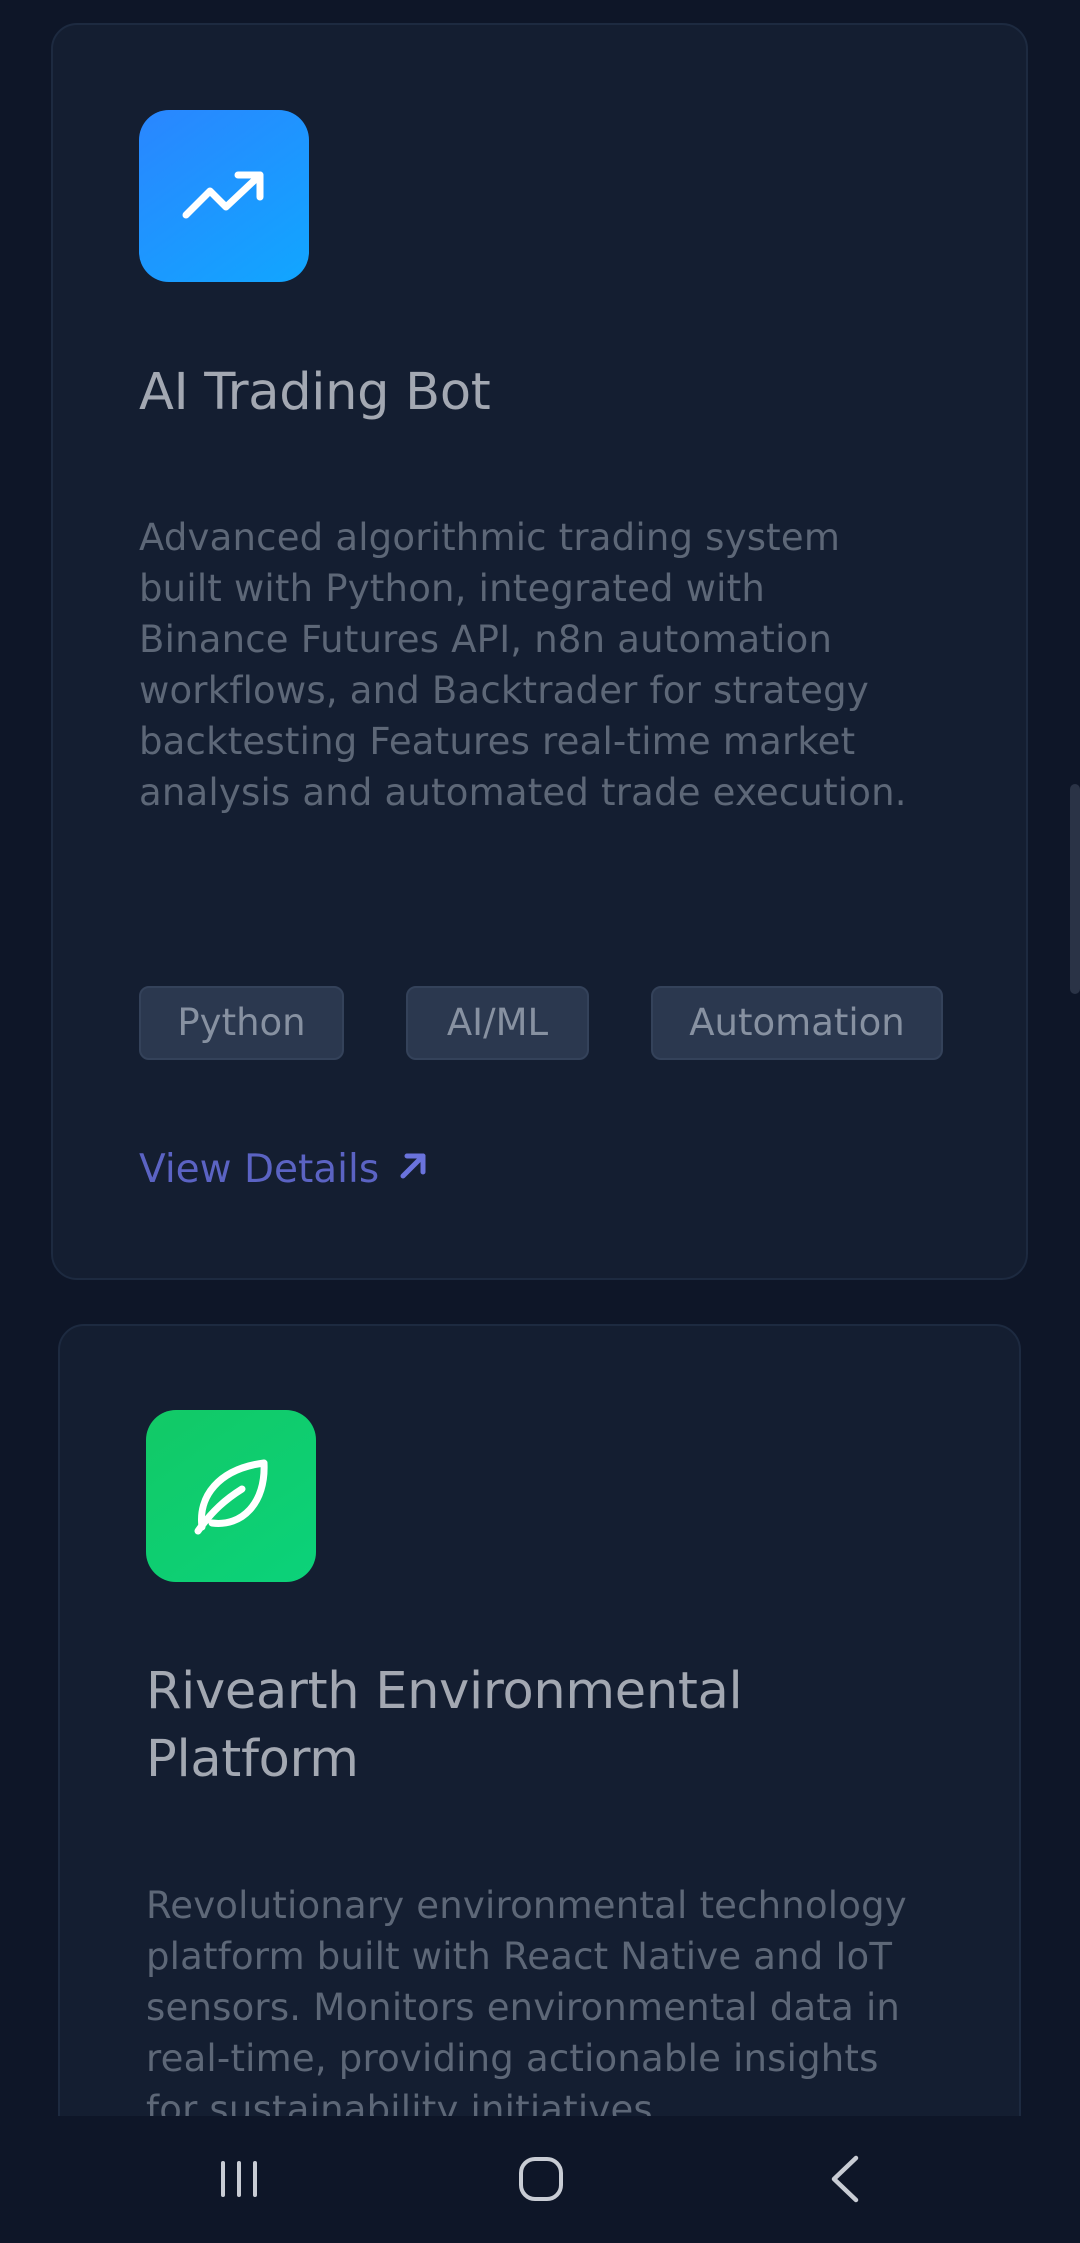 The height and width of the screenshot is (2243, 1080). Describe the element at coordinates (497, 1023) in the screenshot. I see `tag-ai-ml: AI/ML` at that location.